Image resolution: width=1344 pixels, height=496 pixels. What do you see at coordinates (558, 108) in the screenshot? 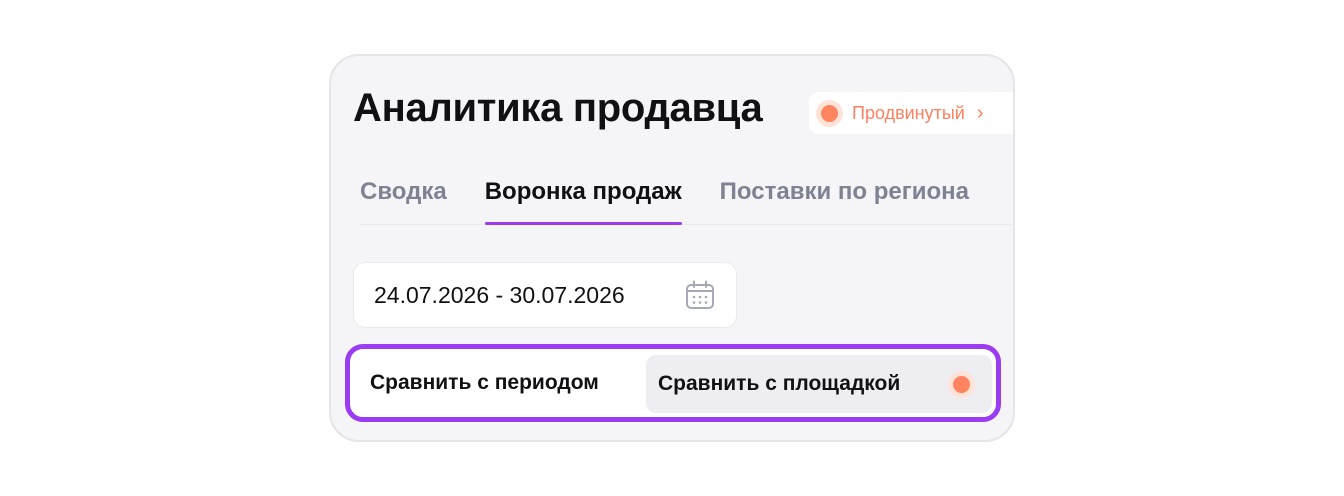
I see `page-title: Аналитика продавца` at bounding box center [558, 108].